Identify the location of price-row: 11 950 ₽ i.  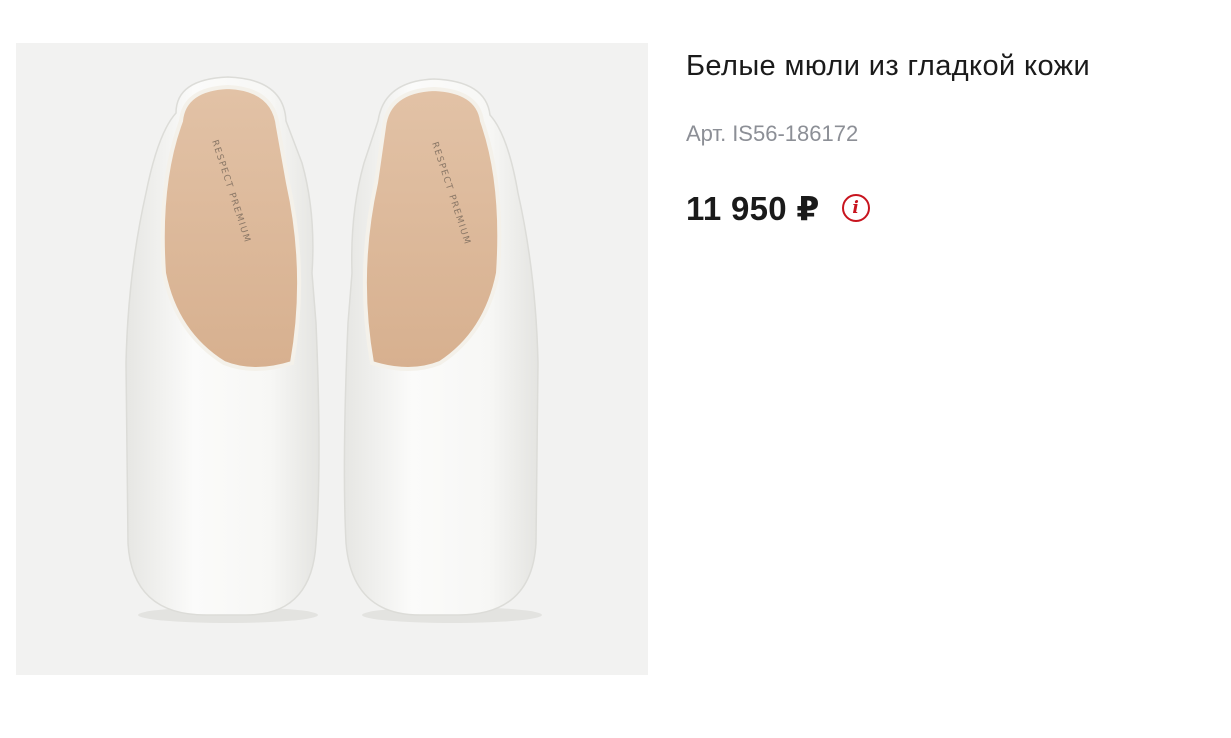
(946, 208).